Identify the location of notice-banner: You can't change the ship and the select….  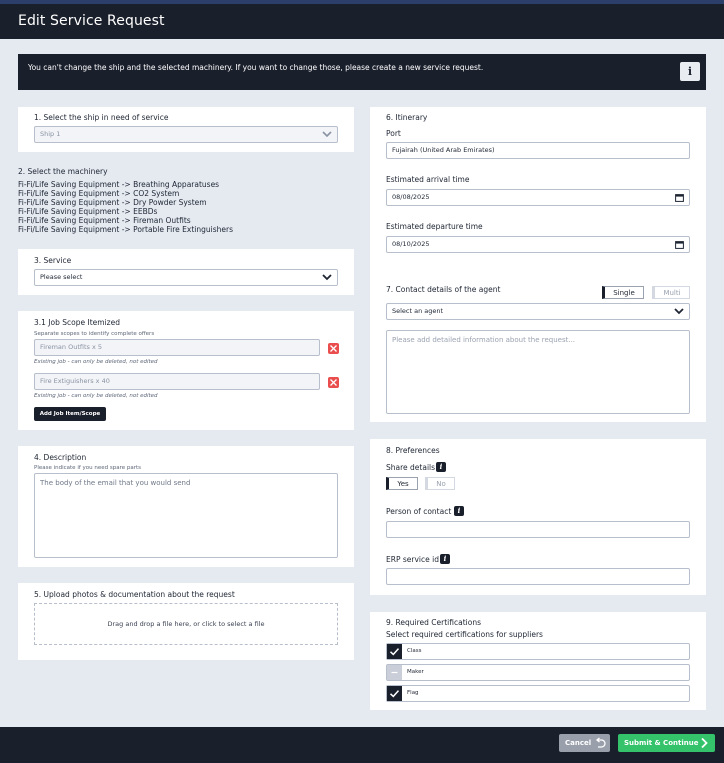
(362, 72).